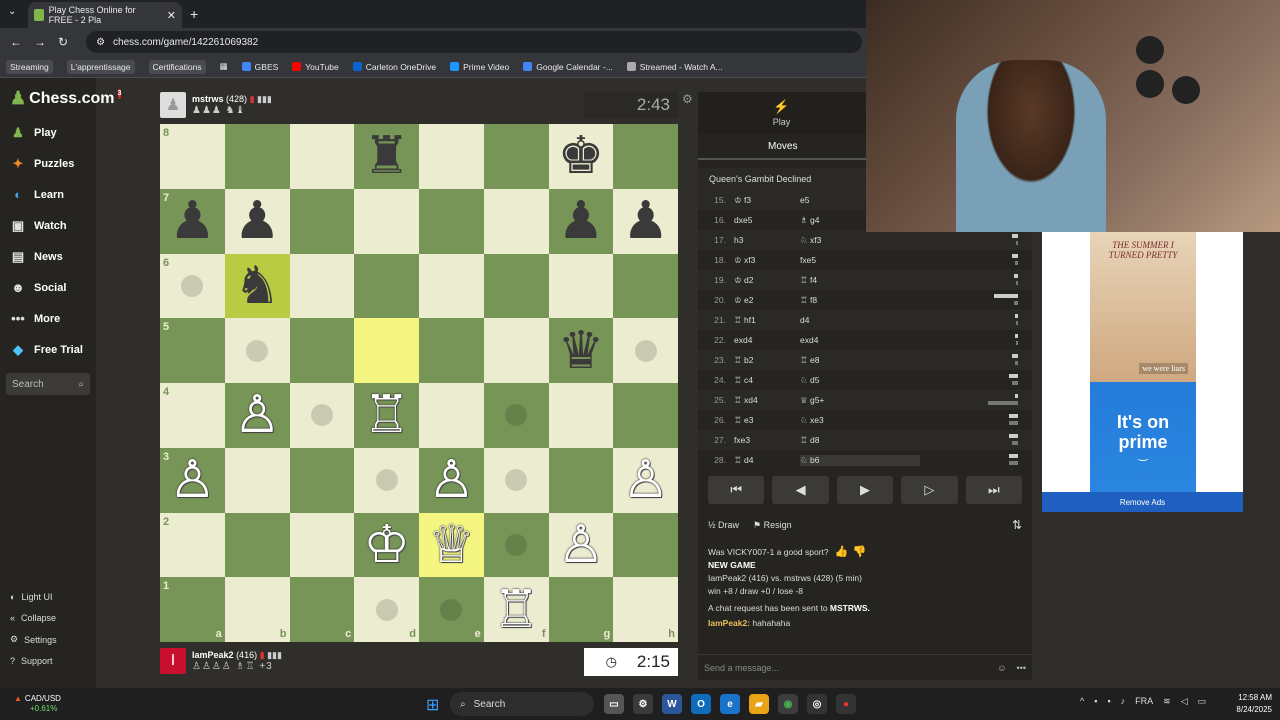 The image size is (1280, 720). What do you see at coordinates (48, 384) in the screenshot?
I see `sidebar-search: Search ⌕` at bounding box center [48, 384].